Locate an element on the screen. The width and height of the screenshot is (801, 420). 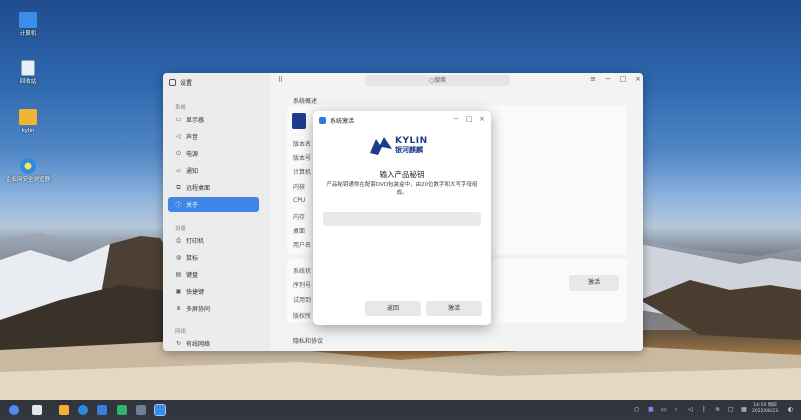
sidebar-item-keyboard: ▤ 键盘 is located at coordinates (213, 274).